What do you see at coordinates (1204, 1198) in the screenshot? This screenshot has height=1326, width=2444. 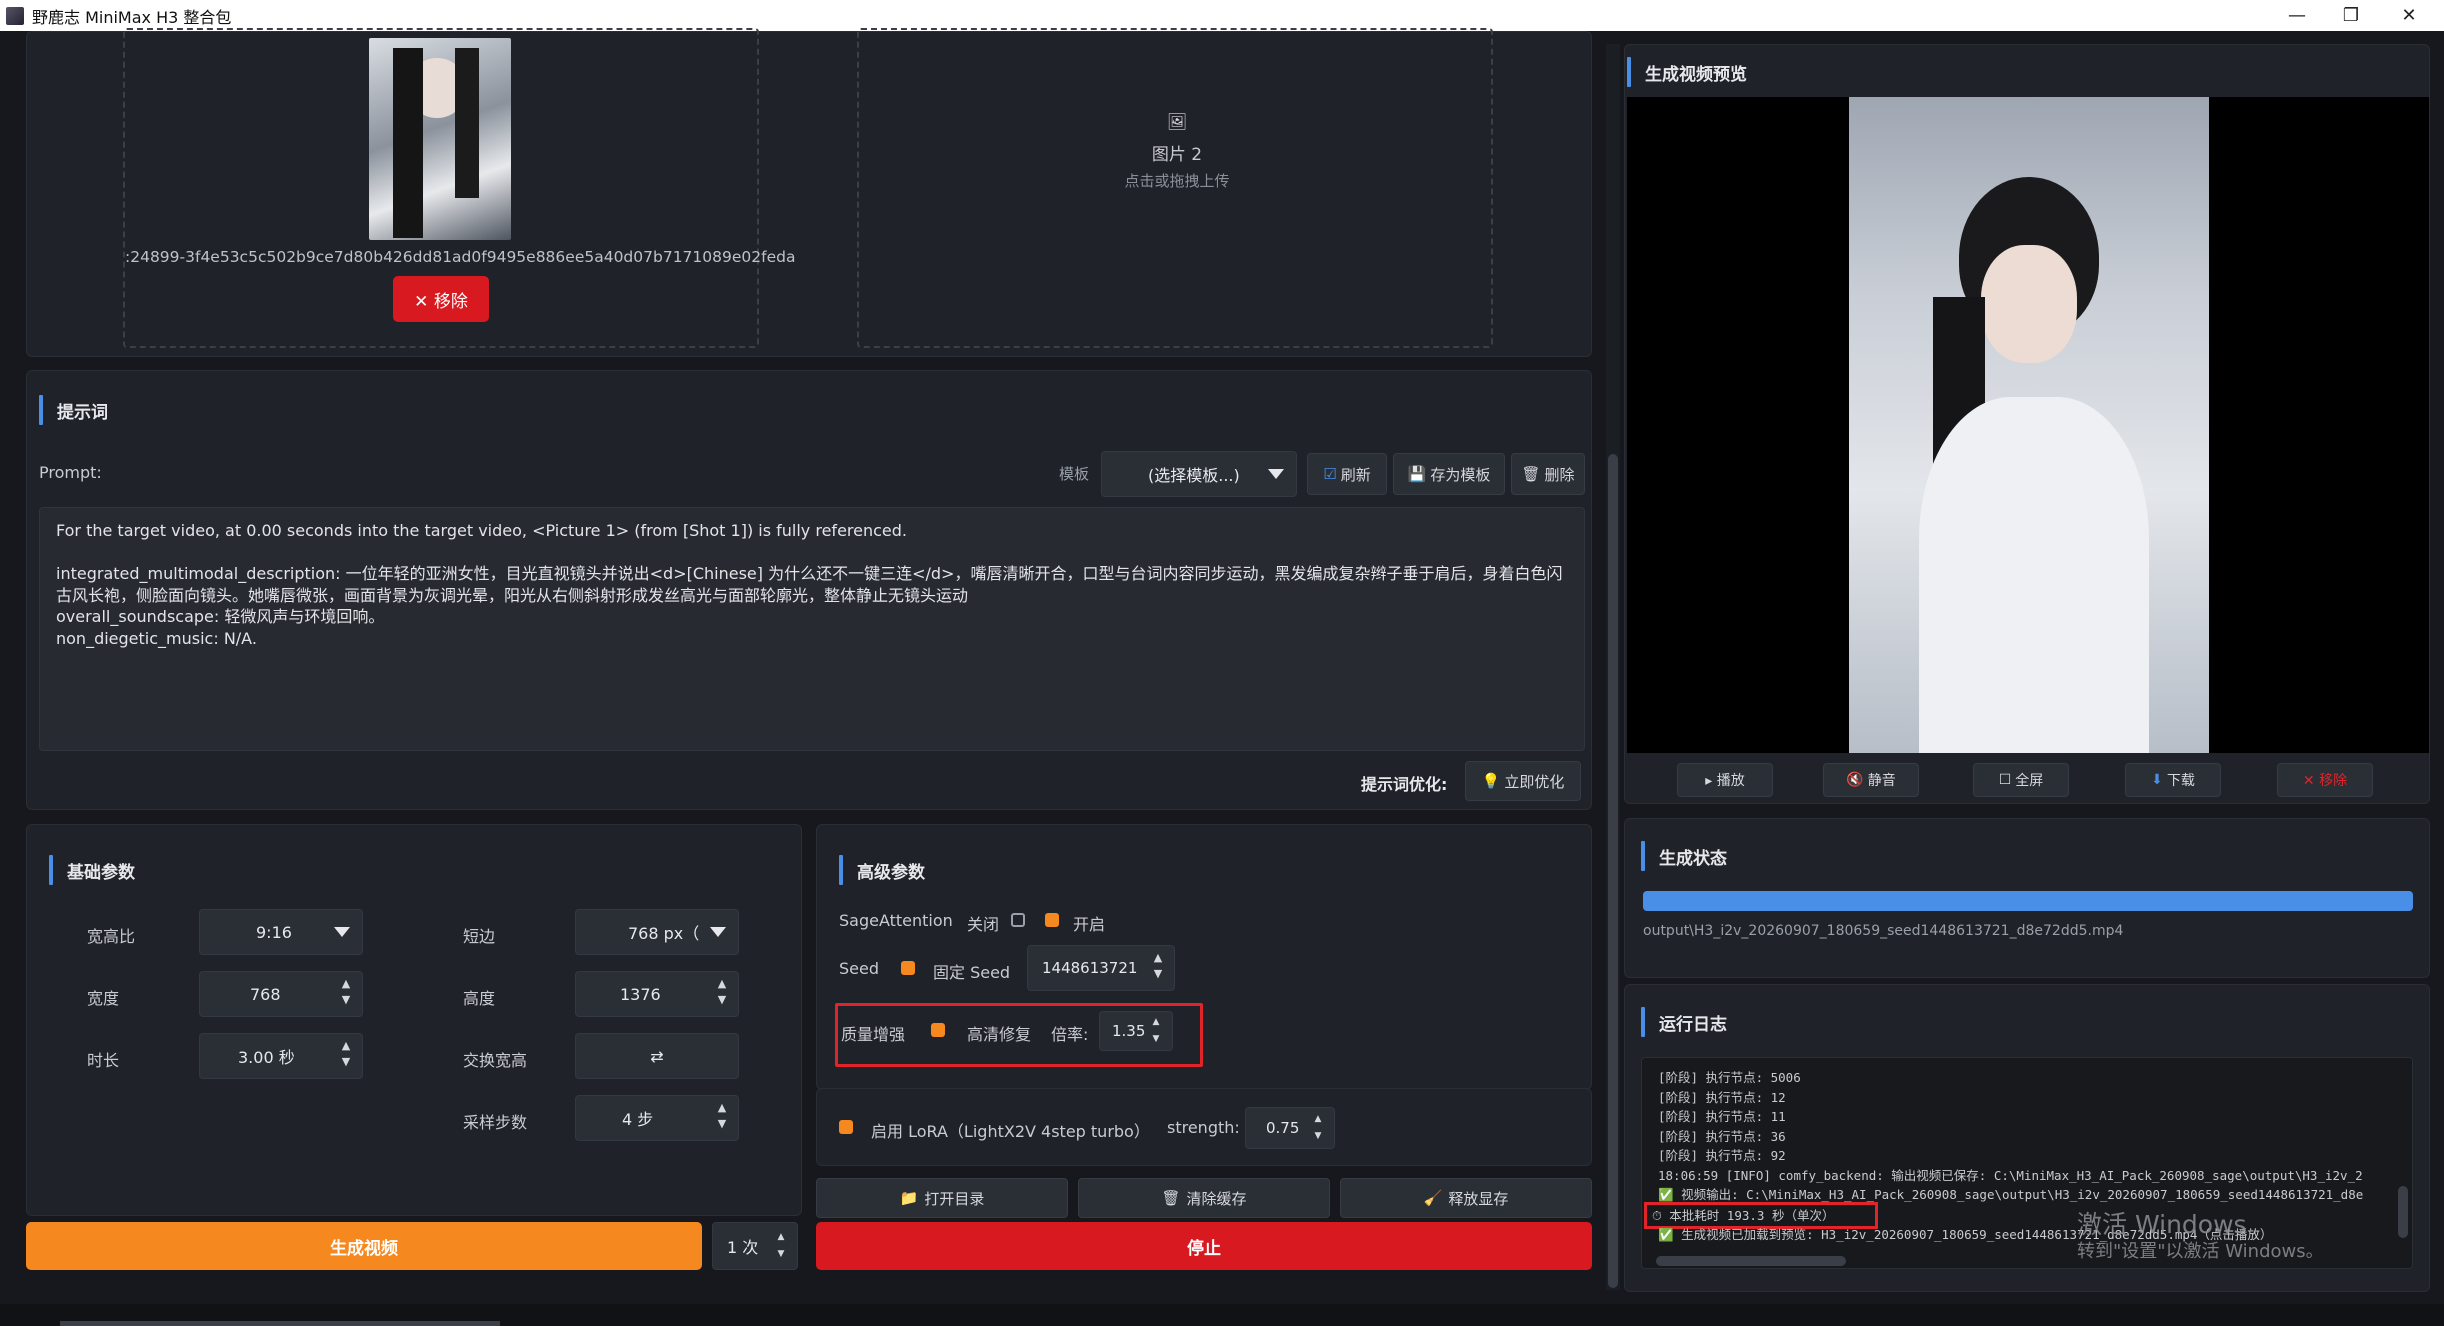 I see `clear-cache-button: 🗑 清除缓存` at bounding box center [1204, 1198].